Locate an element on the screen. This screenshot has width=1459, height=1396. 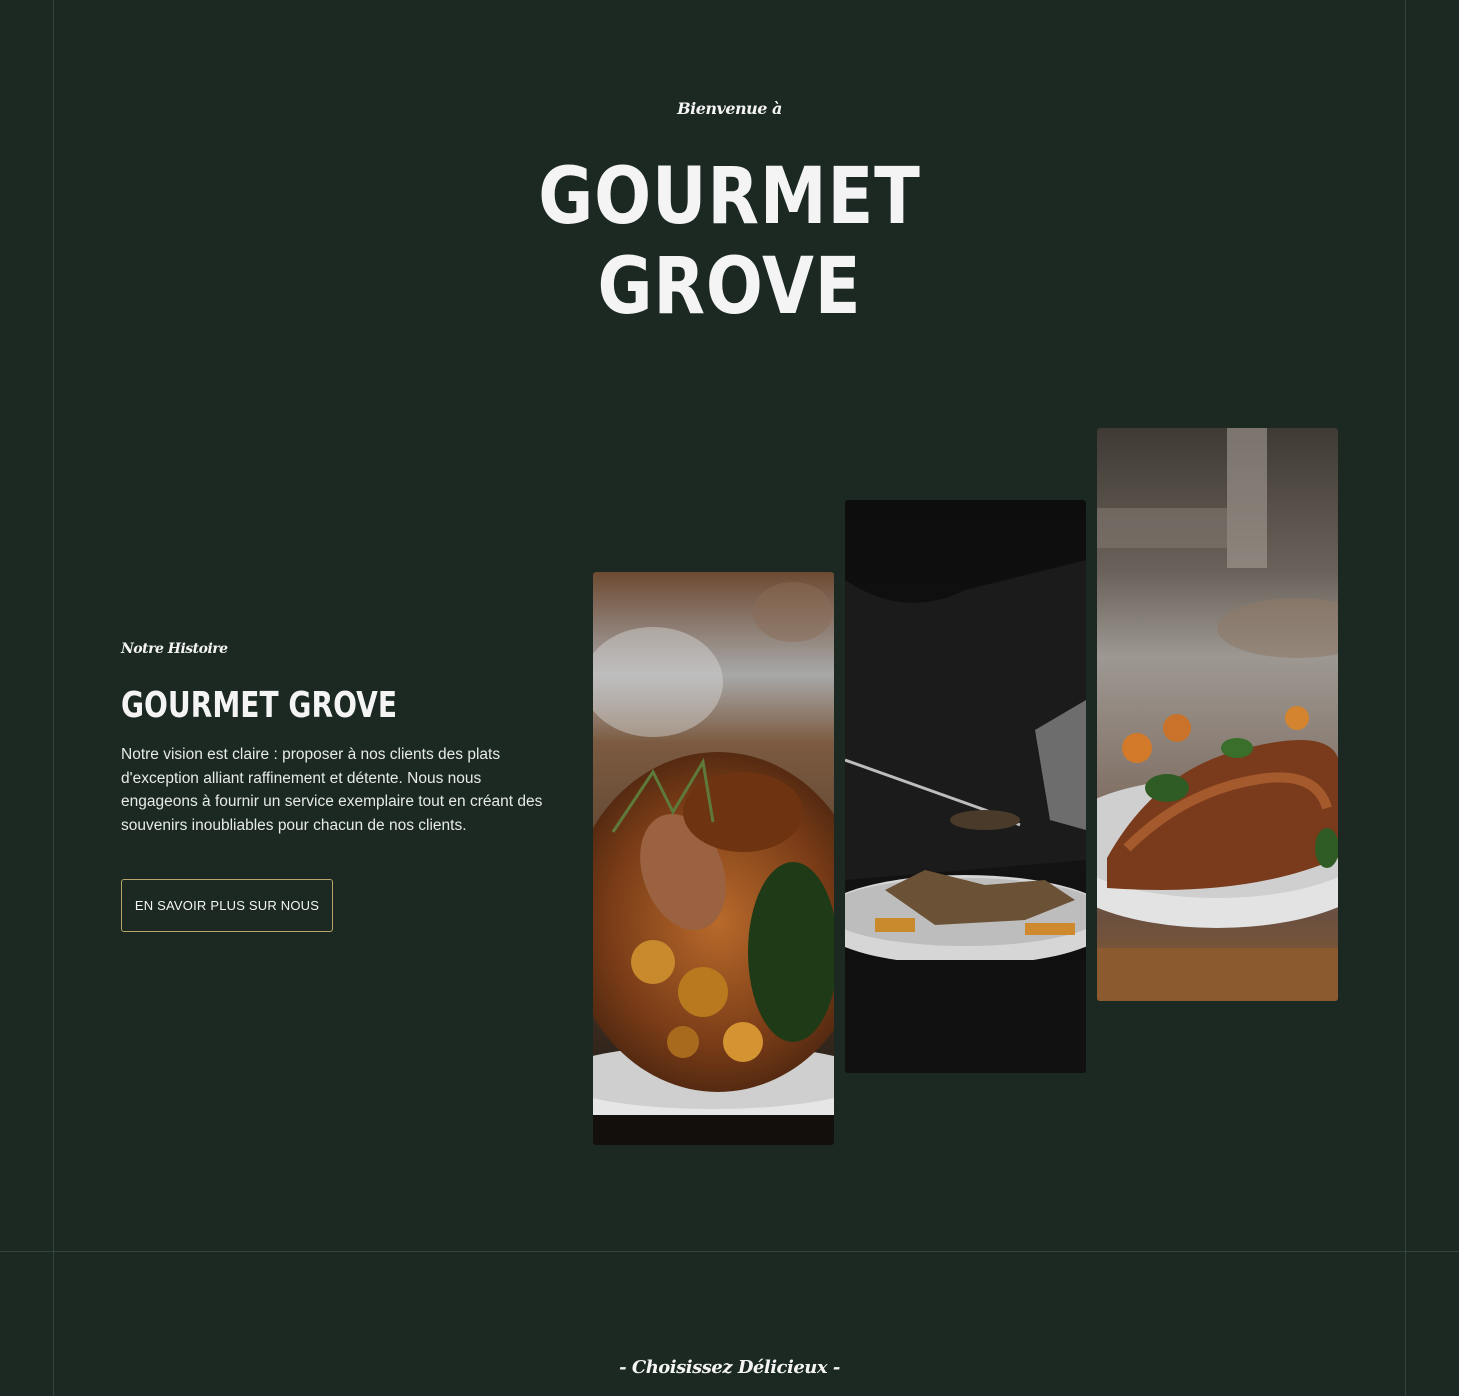
guide-line-left is located at coordinates (53, 698).